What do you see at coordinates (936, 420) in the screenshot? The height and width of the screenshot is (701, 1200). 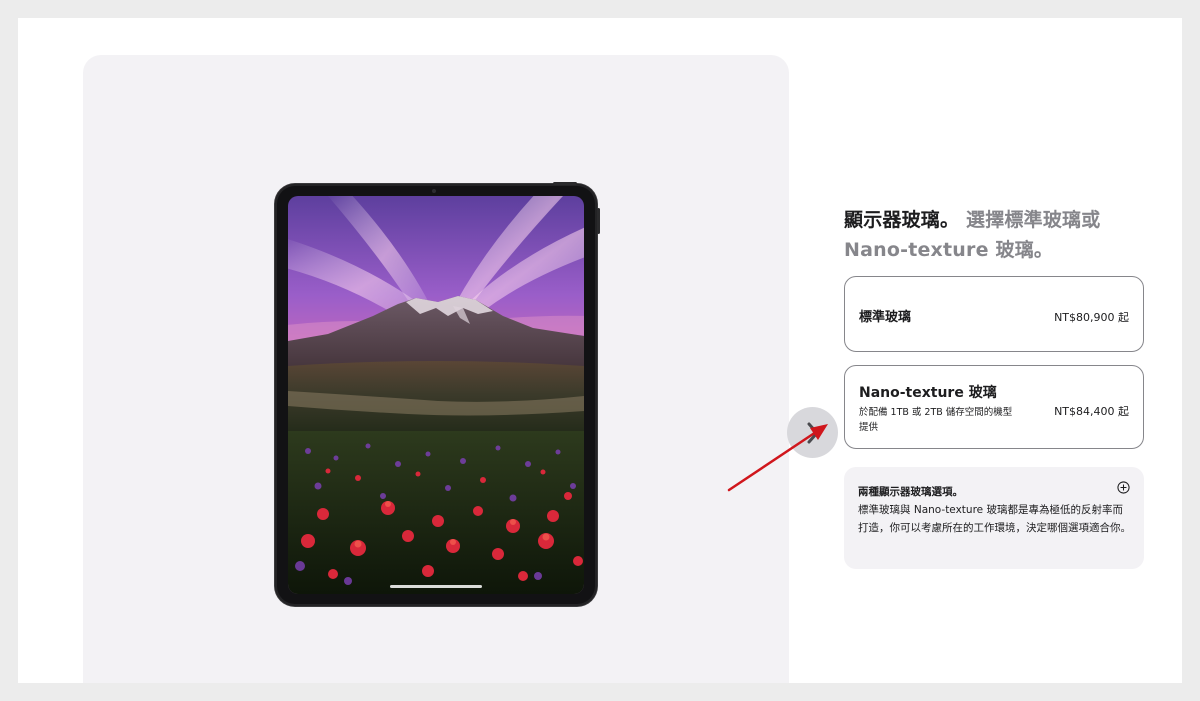 I see `option-availability-note: 於配備 1TB 或 2TB 儲存空間的機型提供` at bounding box center [936, 420].